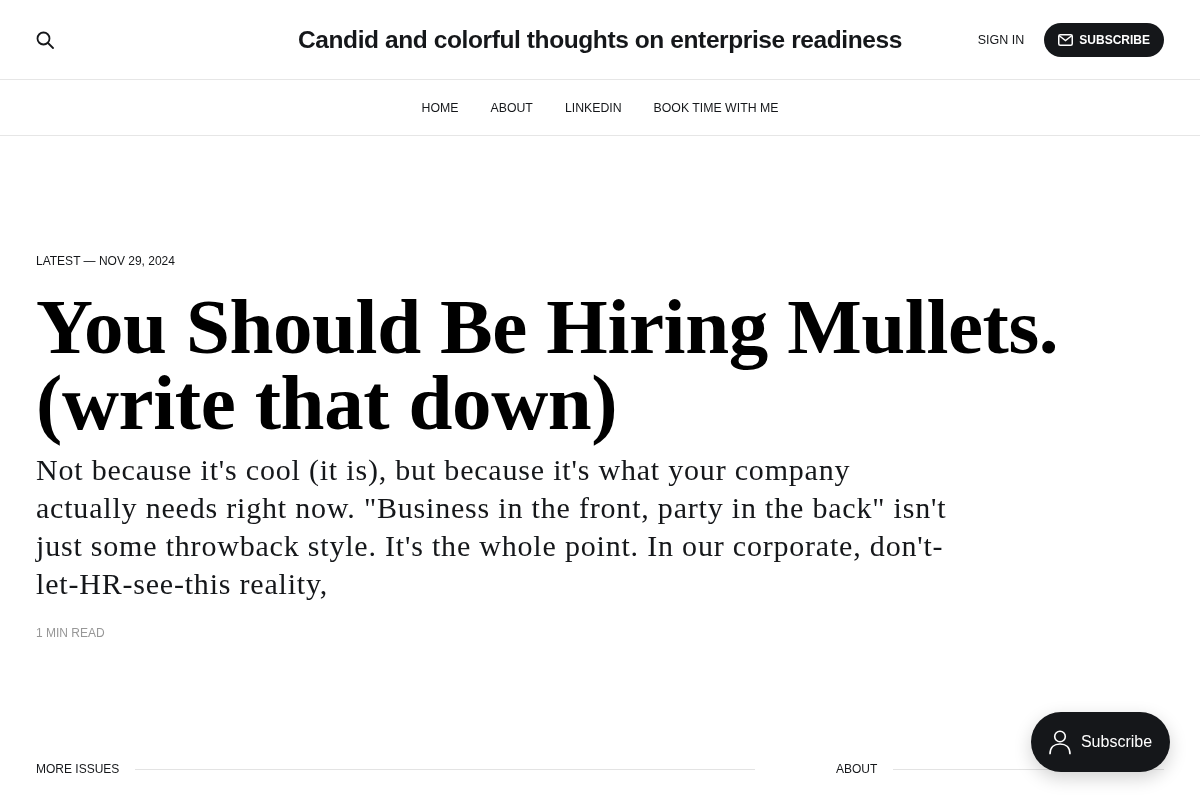 The height and width of the screenshot is (800, 1200). I want to click on section-heading: MORE ISSUES, so click(78, 769).